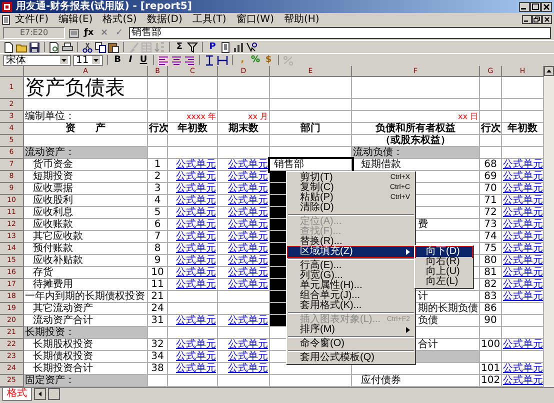 Image resolution: width=554 pixels, height=403 pixels. What do you see at coordinates (549, 71) in the screenshot?
I see `scroll-up-icon` at bounding box center [549, 71].